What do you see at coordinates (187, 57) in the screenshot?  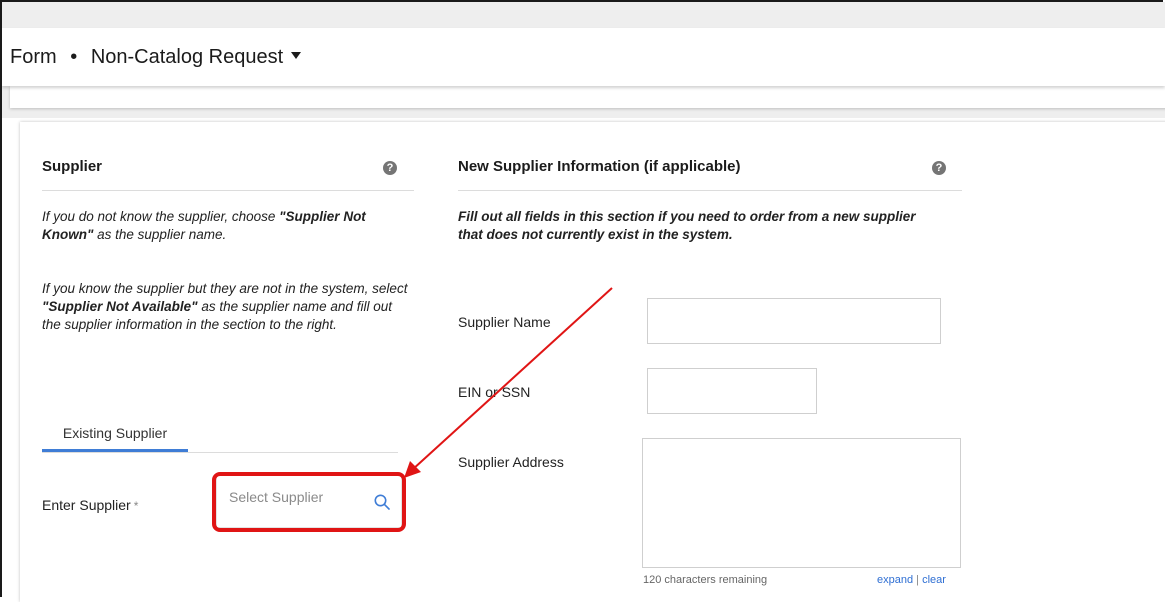 I see `form-title: Non-Catalog Request` at bounding box center [187, 57].